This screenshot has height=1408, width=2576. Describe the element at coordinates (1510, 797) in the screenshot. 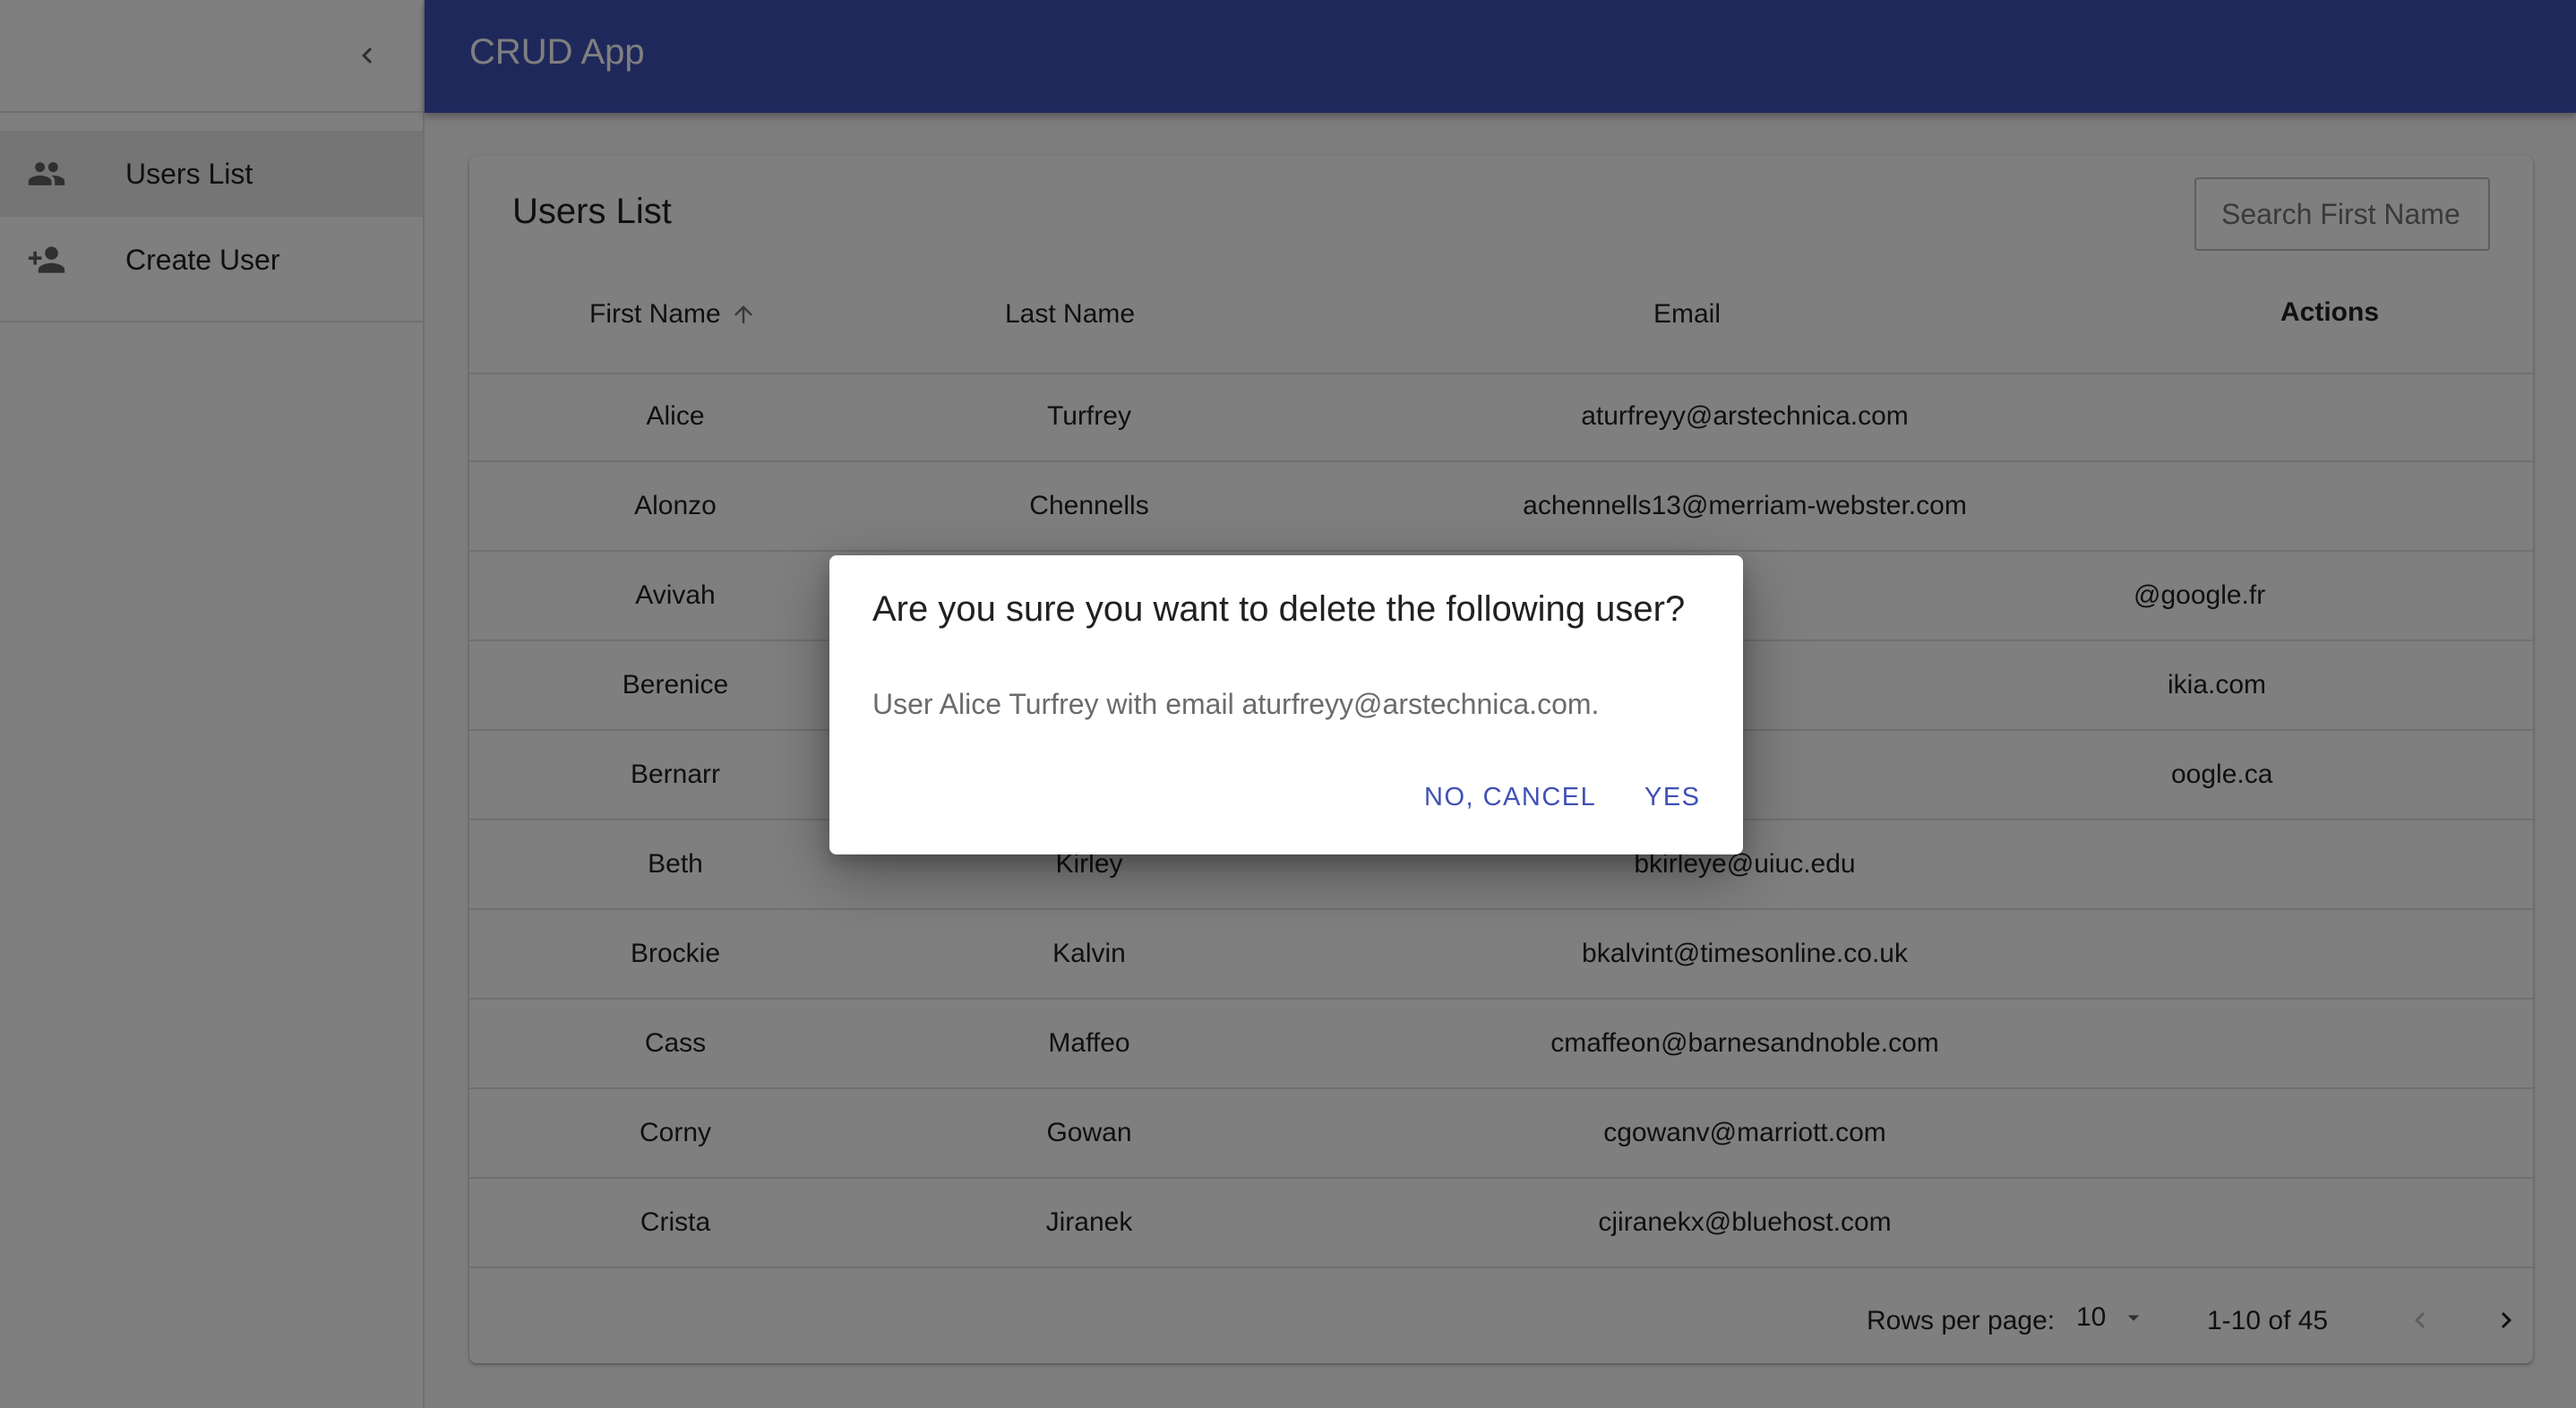

I see `cancel-button: NO, CANCEL` at that location.